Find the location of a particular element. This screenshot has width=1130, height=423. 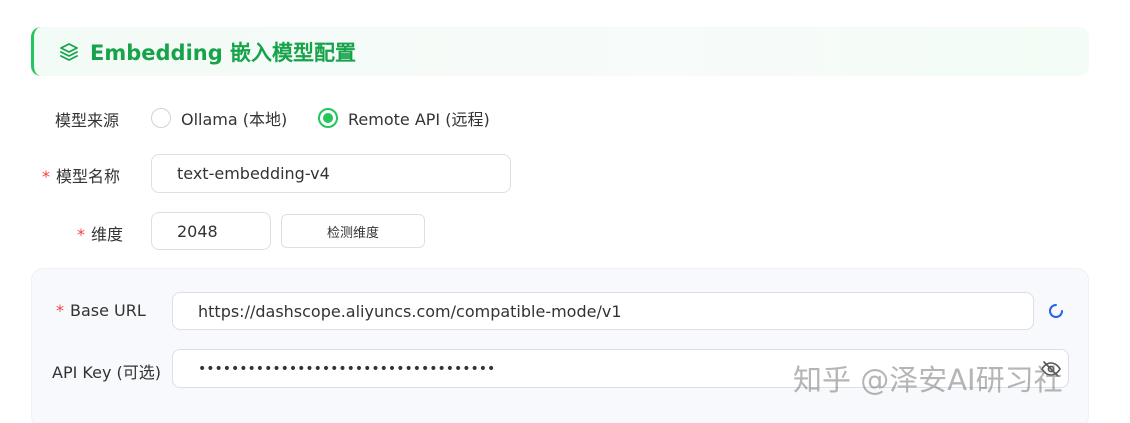

dimension-label-text: 维度 is located at coordinates (107, 234).